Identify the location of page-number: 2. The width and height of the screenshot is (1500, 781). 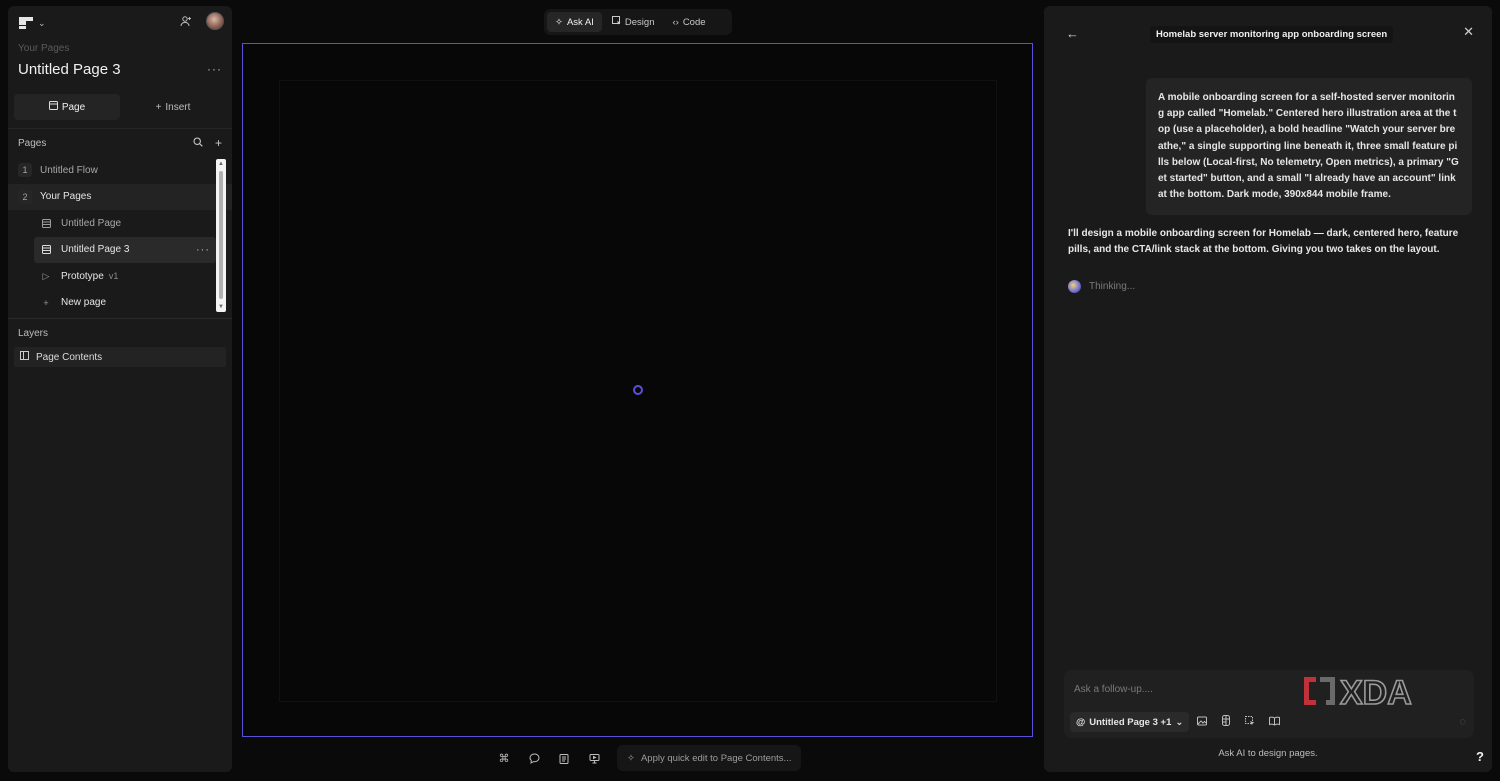
(25, 196).